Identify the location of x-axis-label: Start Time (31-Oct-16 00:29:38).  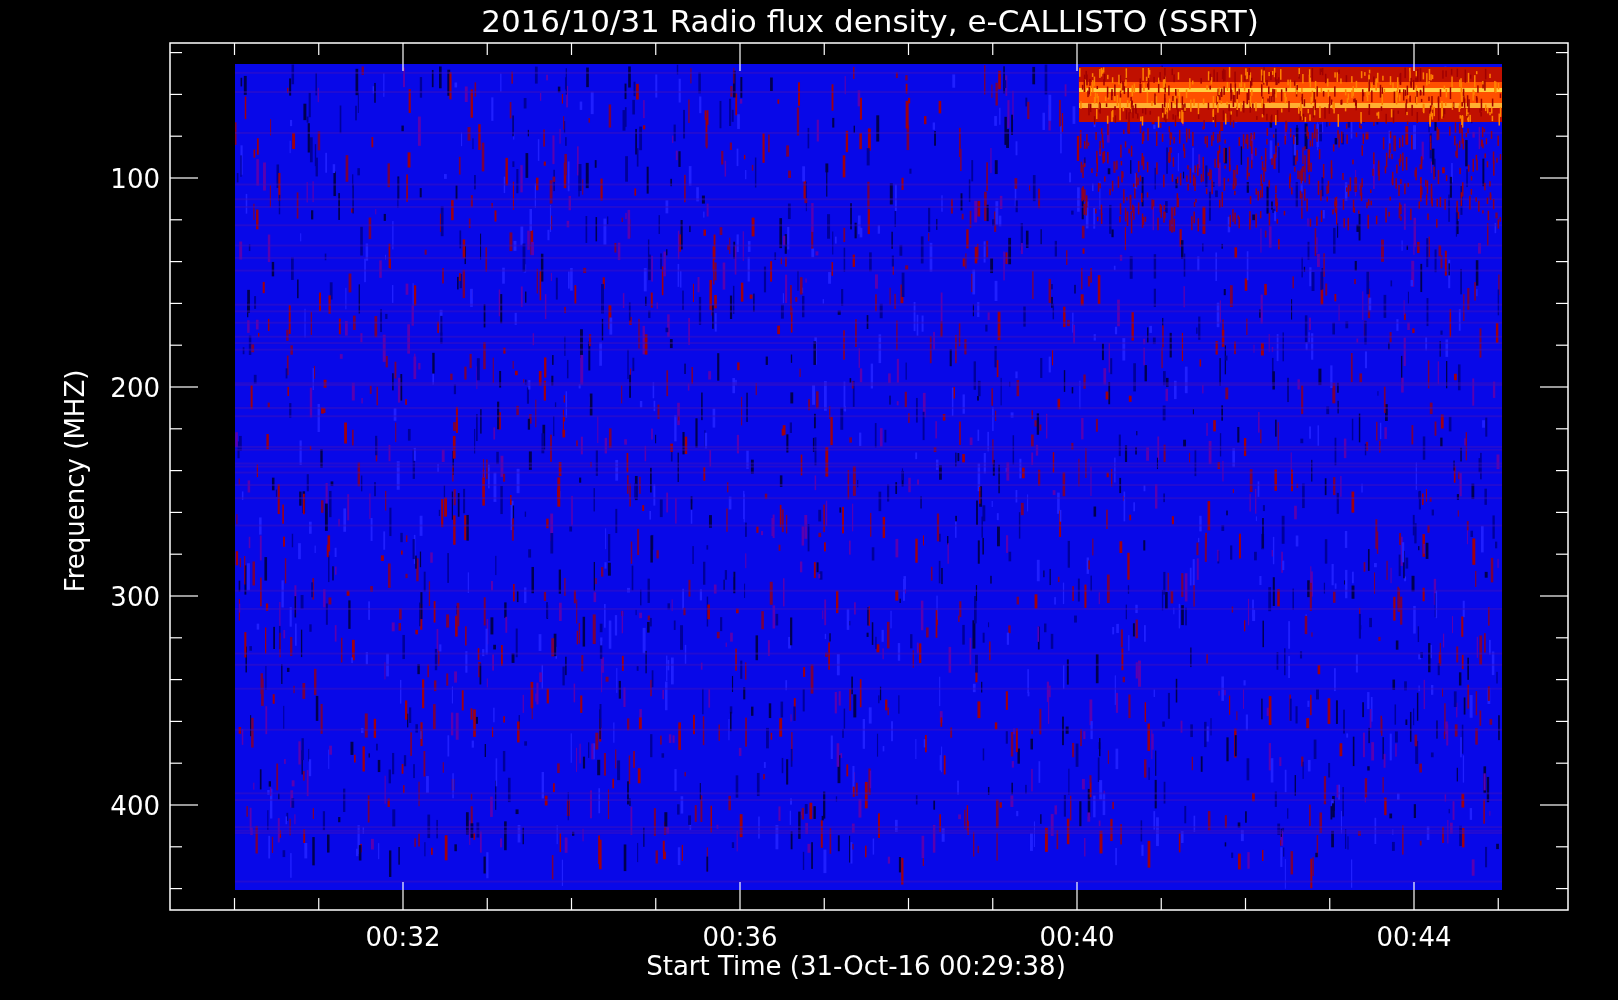
(856, 966).